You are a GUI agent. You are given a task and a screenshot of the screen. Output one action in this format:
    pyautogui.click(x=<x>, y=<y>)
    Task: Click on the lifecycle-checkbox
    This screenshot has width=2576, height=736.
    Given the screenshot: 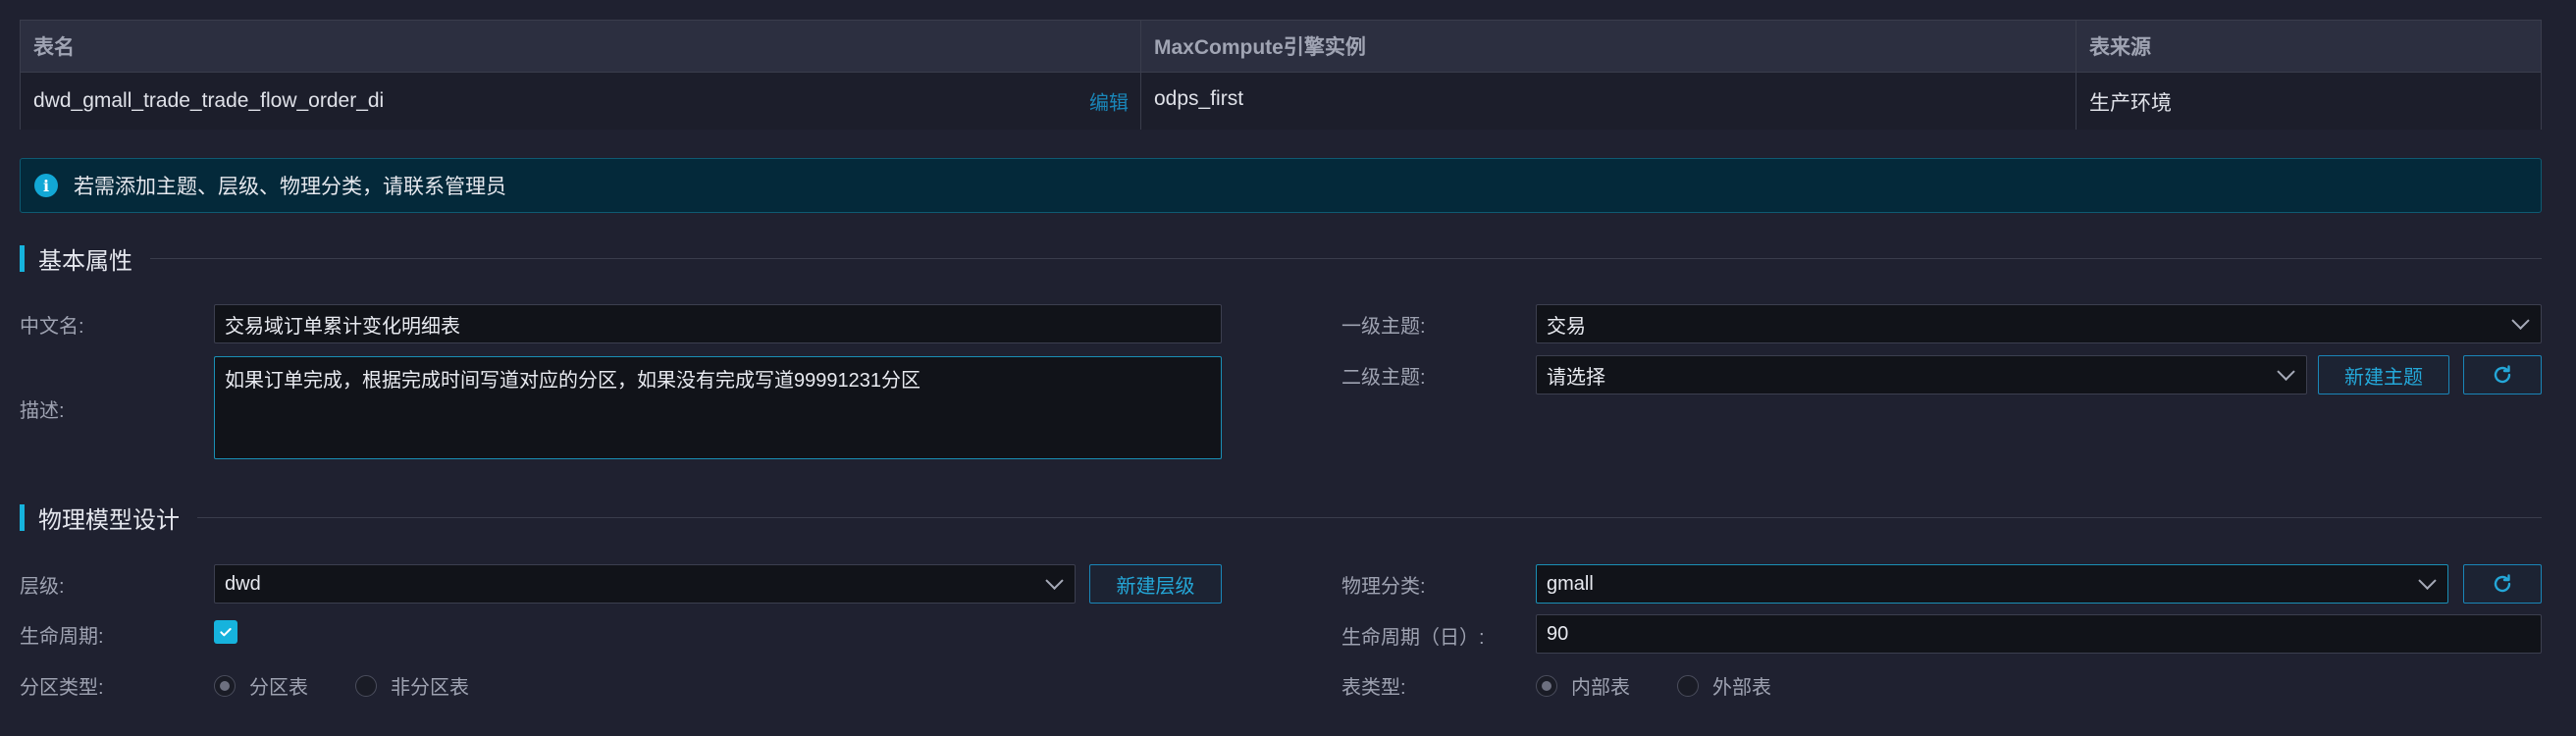 What is the action you would take?
    pyautogui.click(x=225, y=632)
    